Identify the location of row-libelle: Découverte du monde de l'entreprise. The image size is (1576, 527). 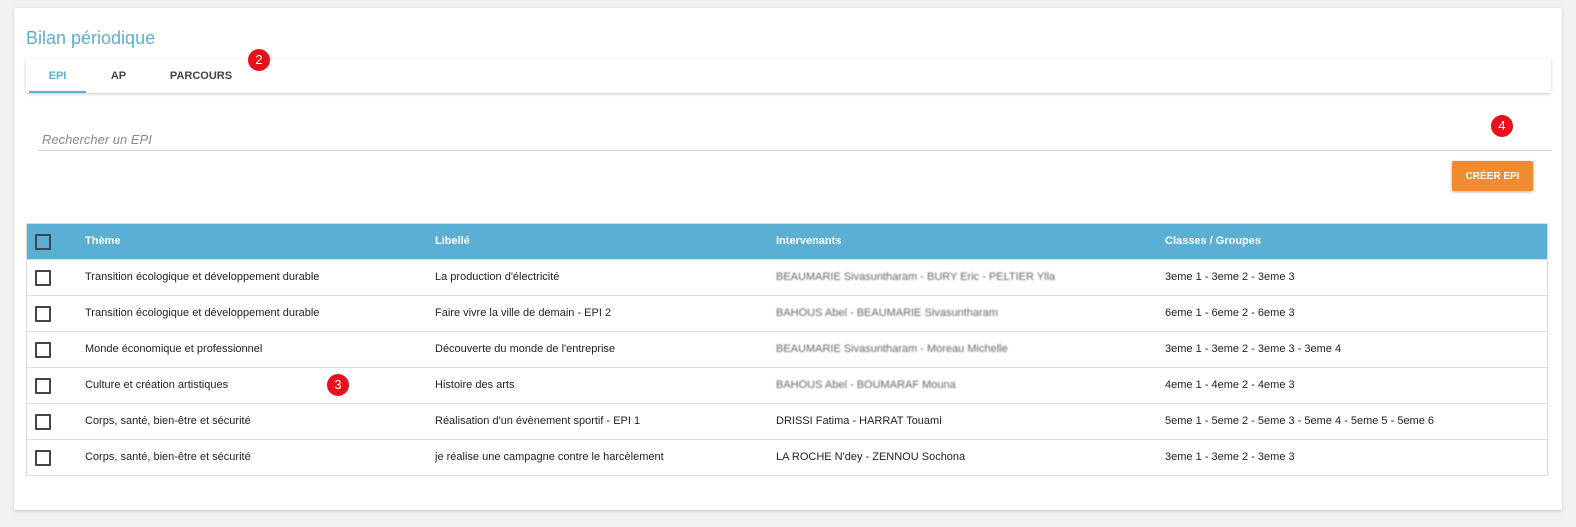
(525, 349).